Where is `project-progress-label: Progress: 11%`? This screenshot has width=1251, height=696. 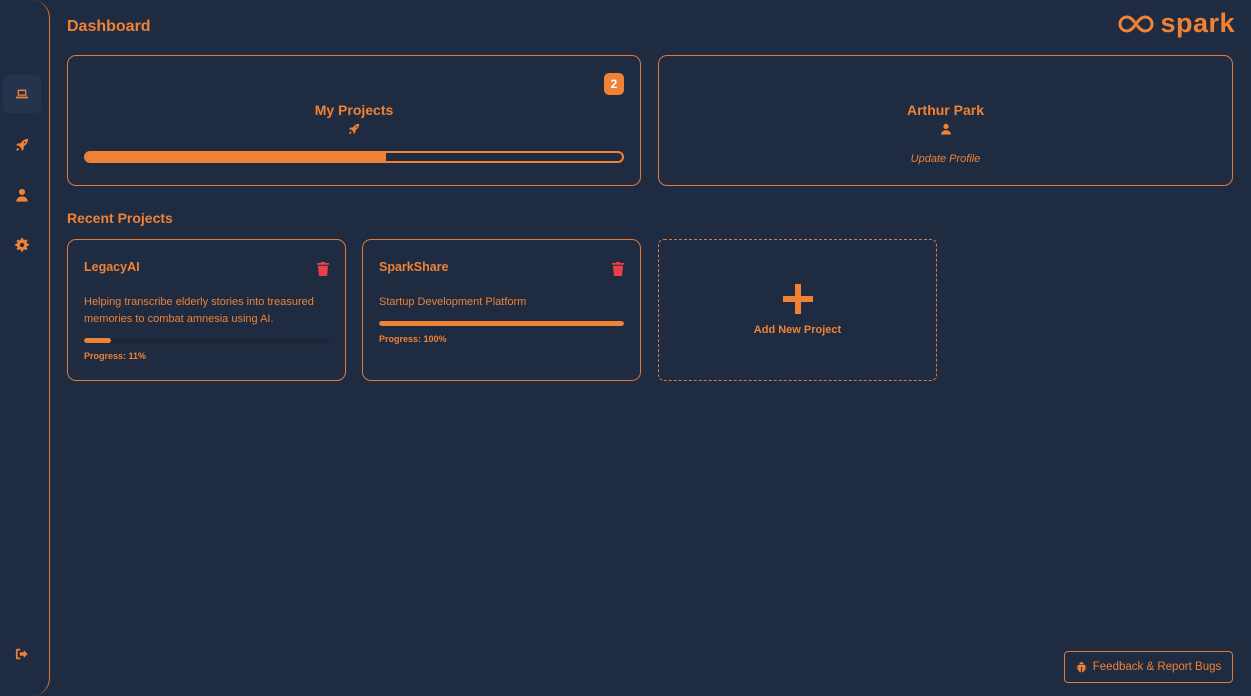
project-progress-label: Progress: 11% is located at coordinates (115, 356).